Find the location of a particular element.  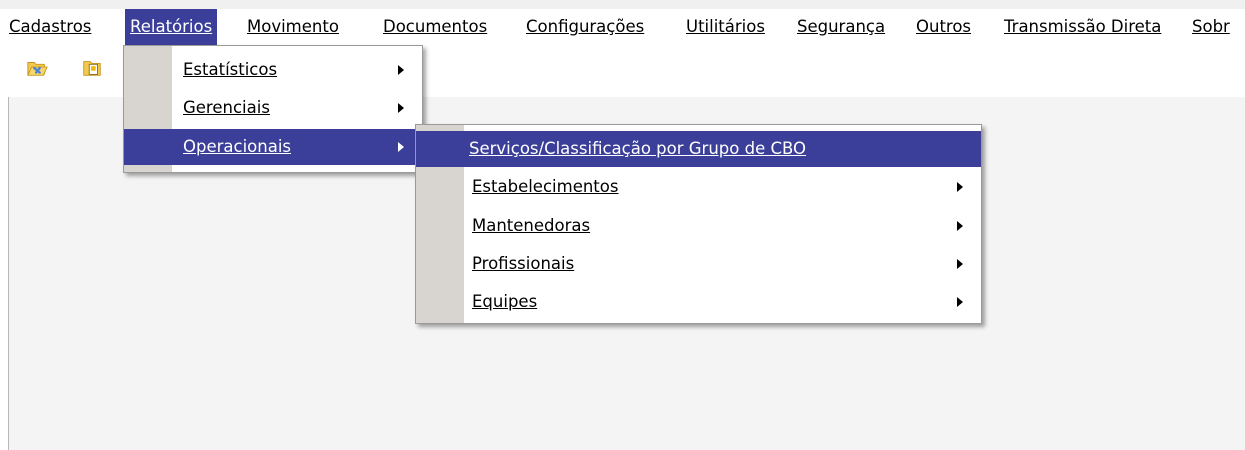

menu-sobre: Sobr is located at coordinates (1211, 27).